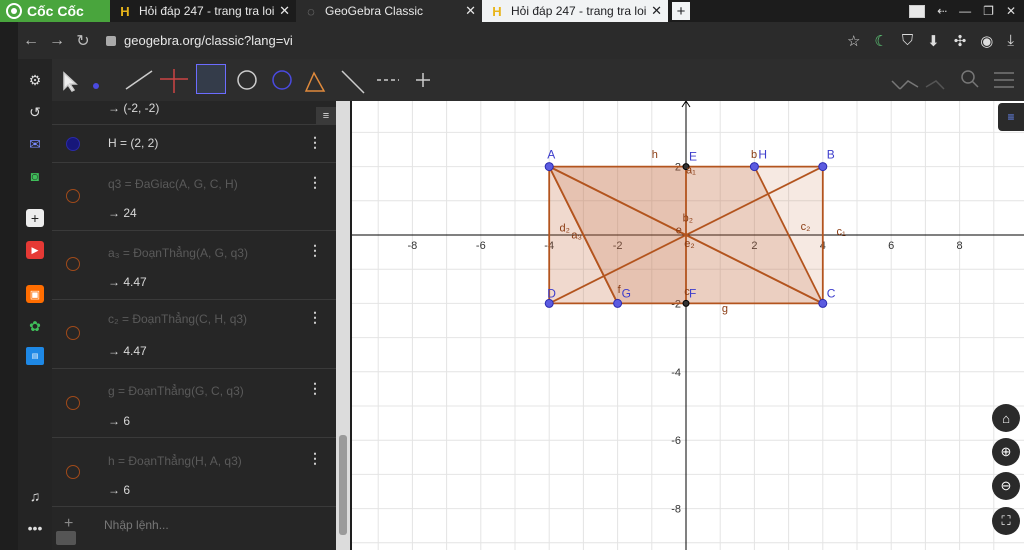 This screenshot has height=550, width=1024. I want to click on algebra-row: g = ĐoạnThẳng(G, C, q3) → 6 ⋮, so click(194, 403).